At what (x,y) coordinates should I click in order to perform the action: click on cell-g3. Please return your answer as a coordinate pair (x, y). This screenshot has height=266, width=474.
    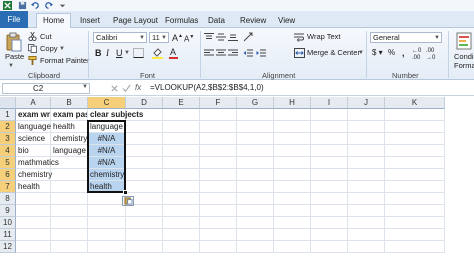
    Looking at the image, I should click on (255, 139).